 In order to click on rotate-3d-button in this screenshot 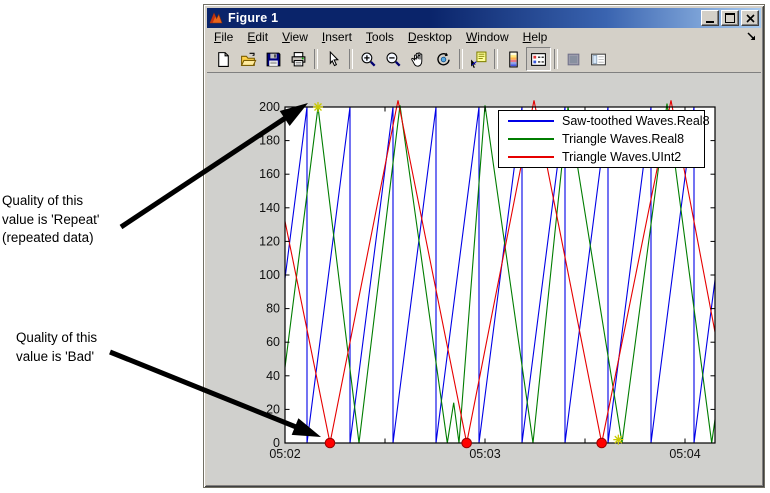, I will do `click(443, 59)`.